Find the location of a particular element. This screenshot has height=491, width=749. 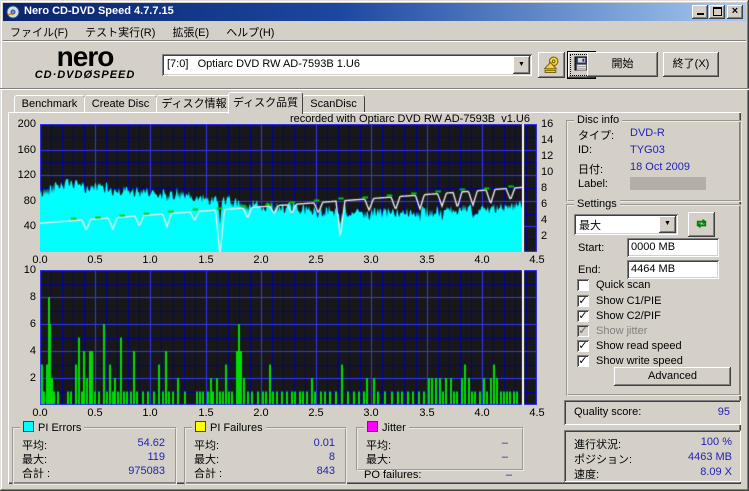

checkbox-label: Quick scan is located at coordinates (623, 285).